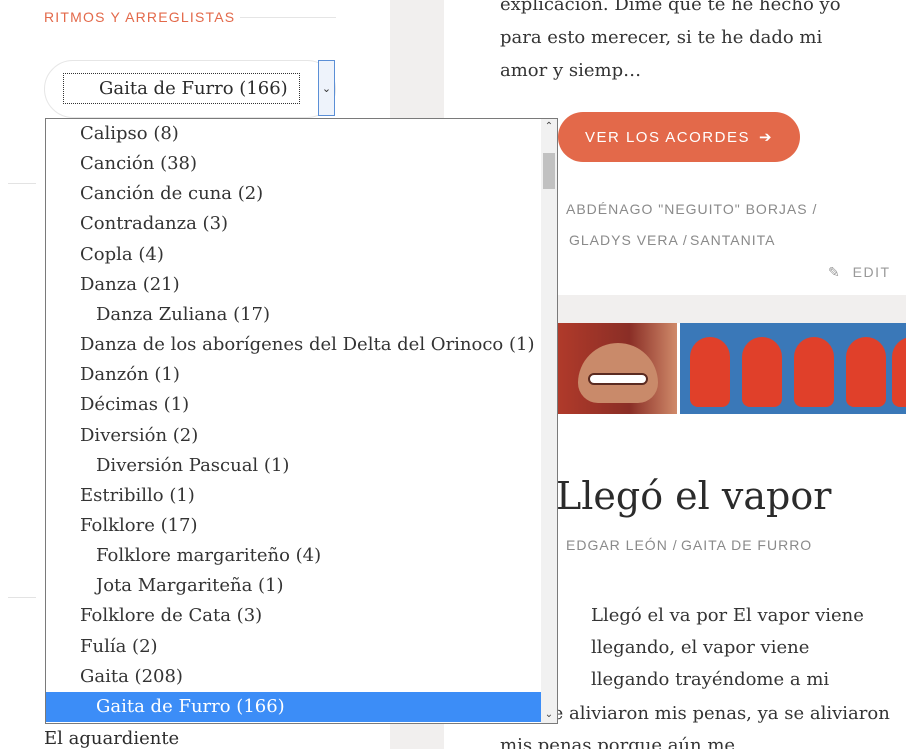 The image size is (906, 749). Describe the element at coordinates (294, 285) in the screenshot. I see `dropdown-option: Danza (21)` at that location.